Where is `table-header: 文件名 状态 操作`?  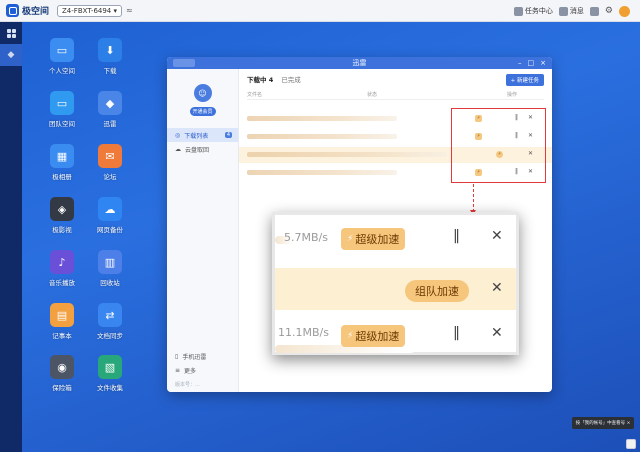 table-header: 文件名 状态 操作 is located at coordinates (395, 95).